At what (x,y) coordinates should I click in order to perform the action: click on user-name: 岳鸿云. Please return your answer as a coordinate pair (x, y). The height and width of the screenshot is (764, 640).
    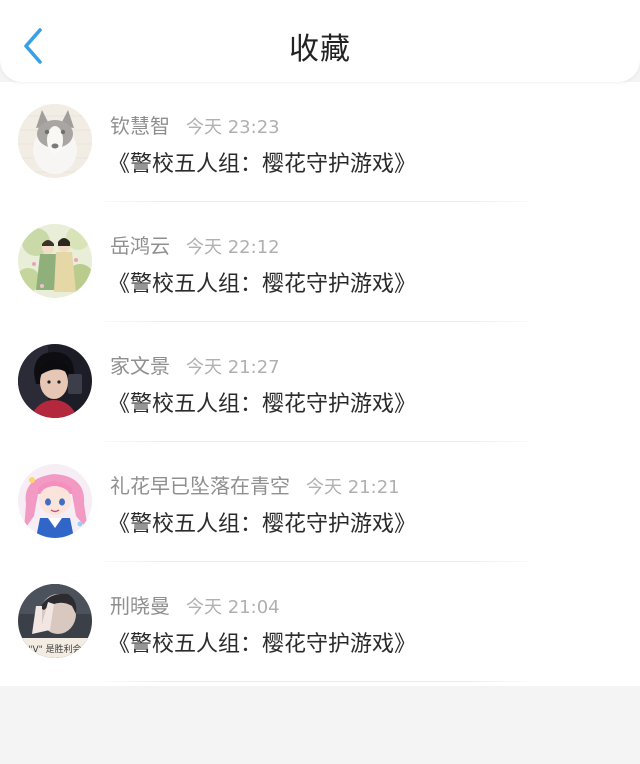
    Looking at the image, I should click on (140, 246).